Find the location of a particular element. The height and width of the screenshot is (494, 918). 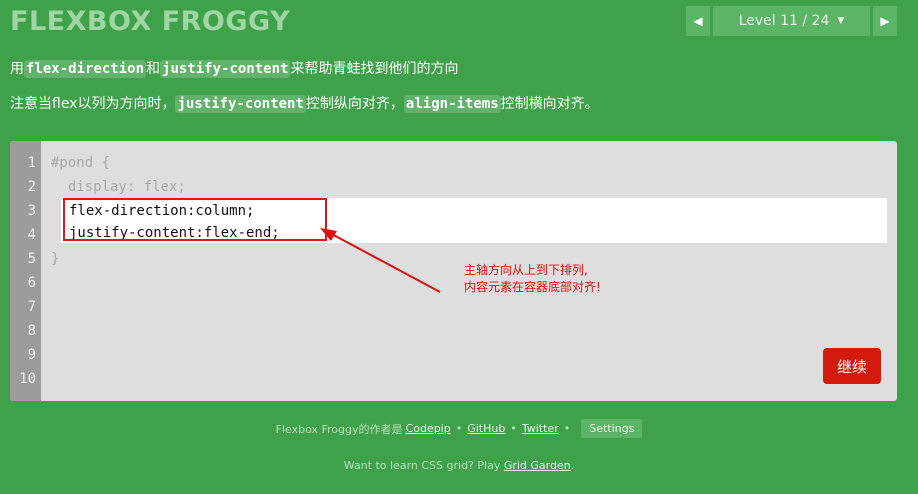

next-arrow-icon: ▶ is located at coordinates (885, 21).